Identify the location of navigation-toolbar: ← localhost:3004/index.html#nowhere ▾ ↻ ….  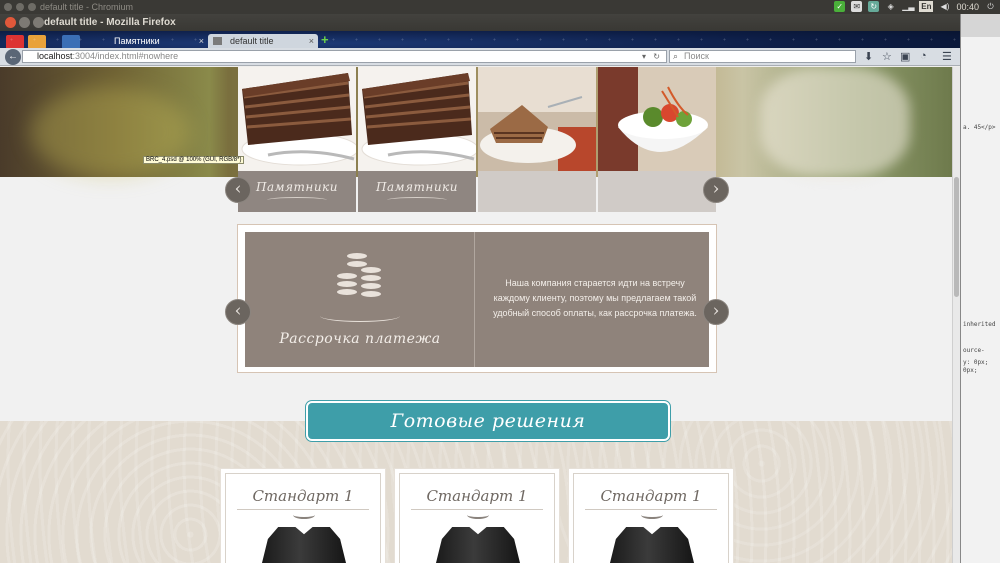
(480, 57).